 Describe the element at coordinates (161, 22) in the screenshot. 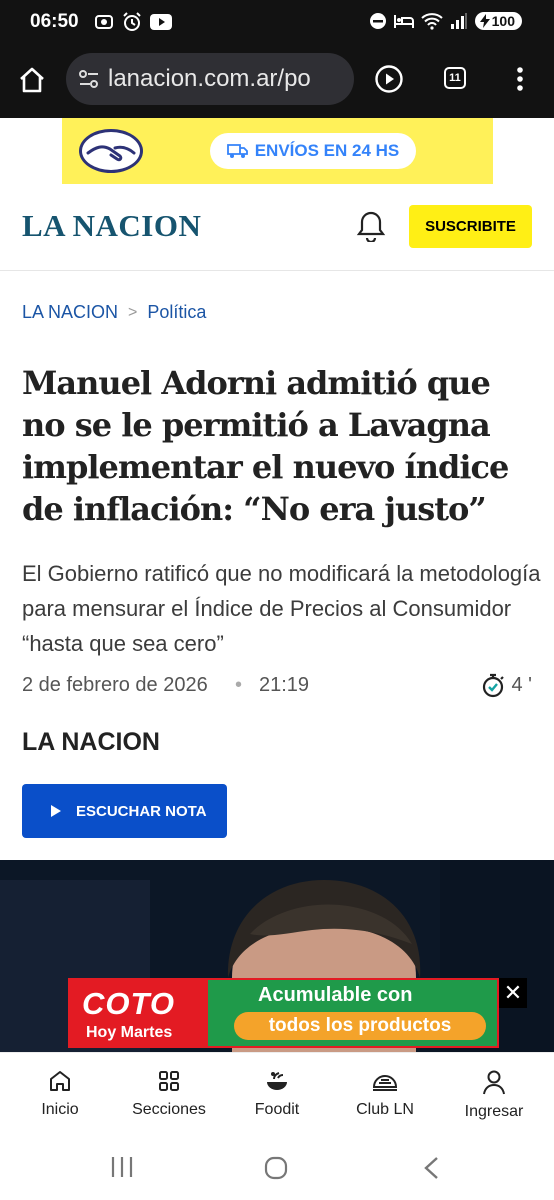

I see `youtube-icon` at that location.